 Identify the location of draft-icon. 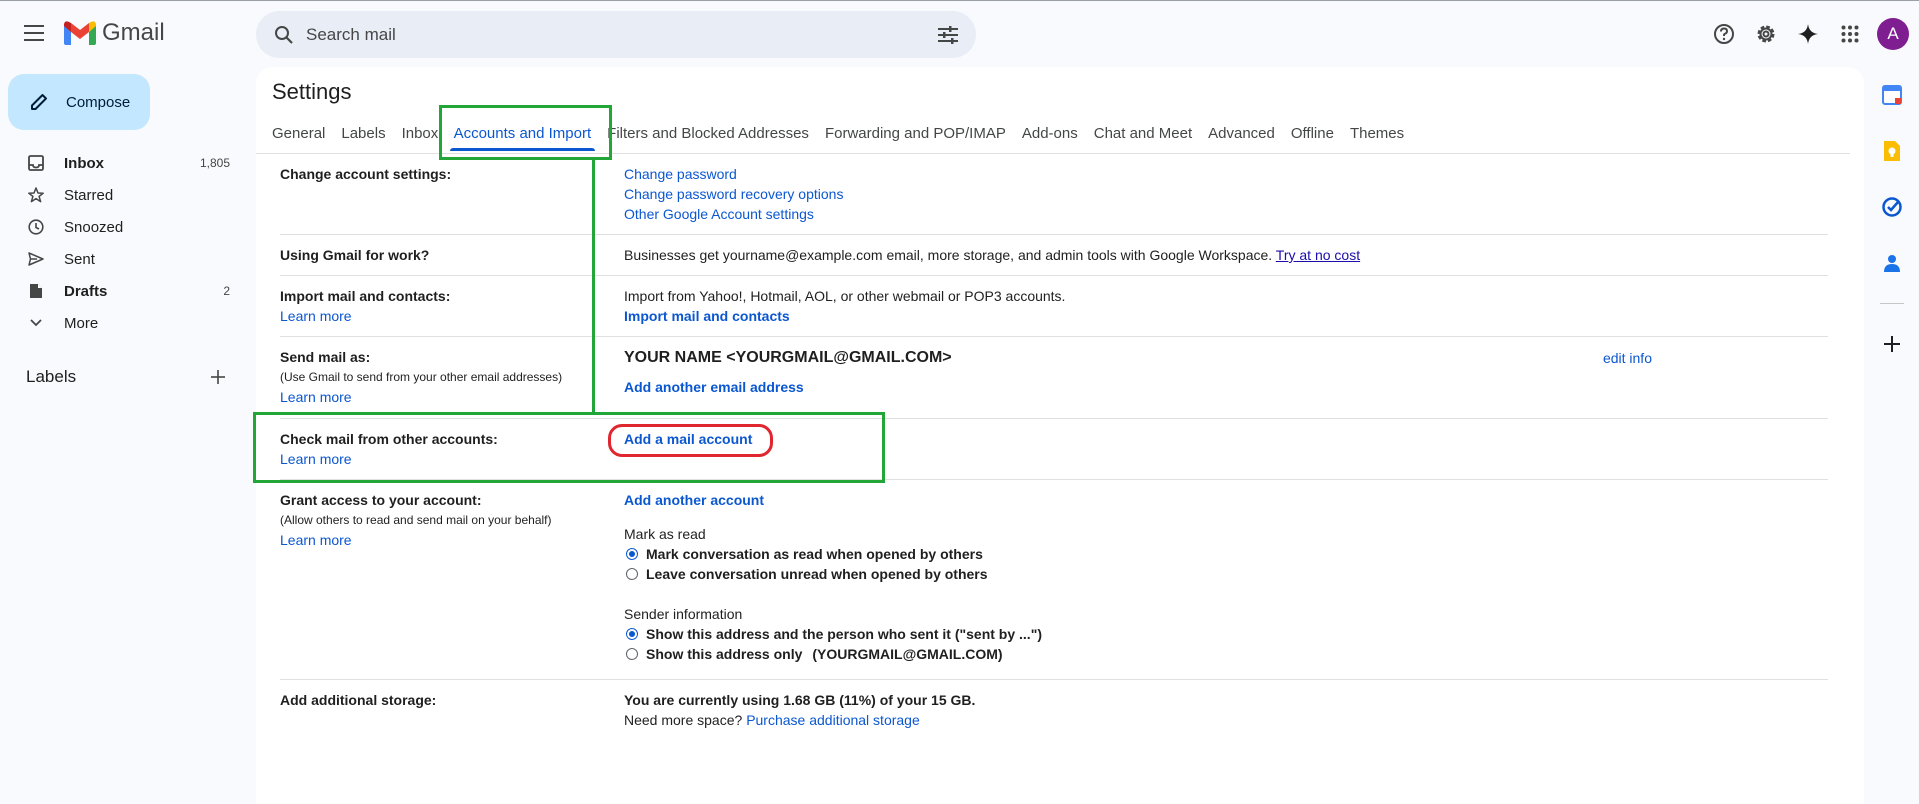
(36, 291).